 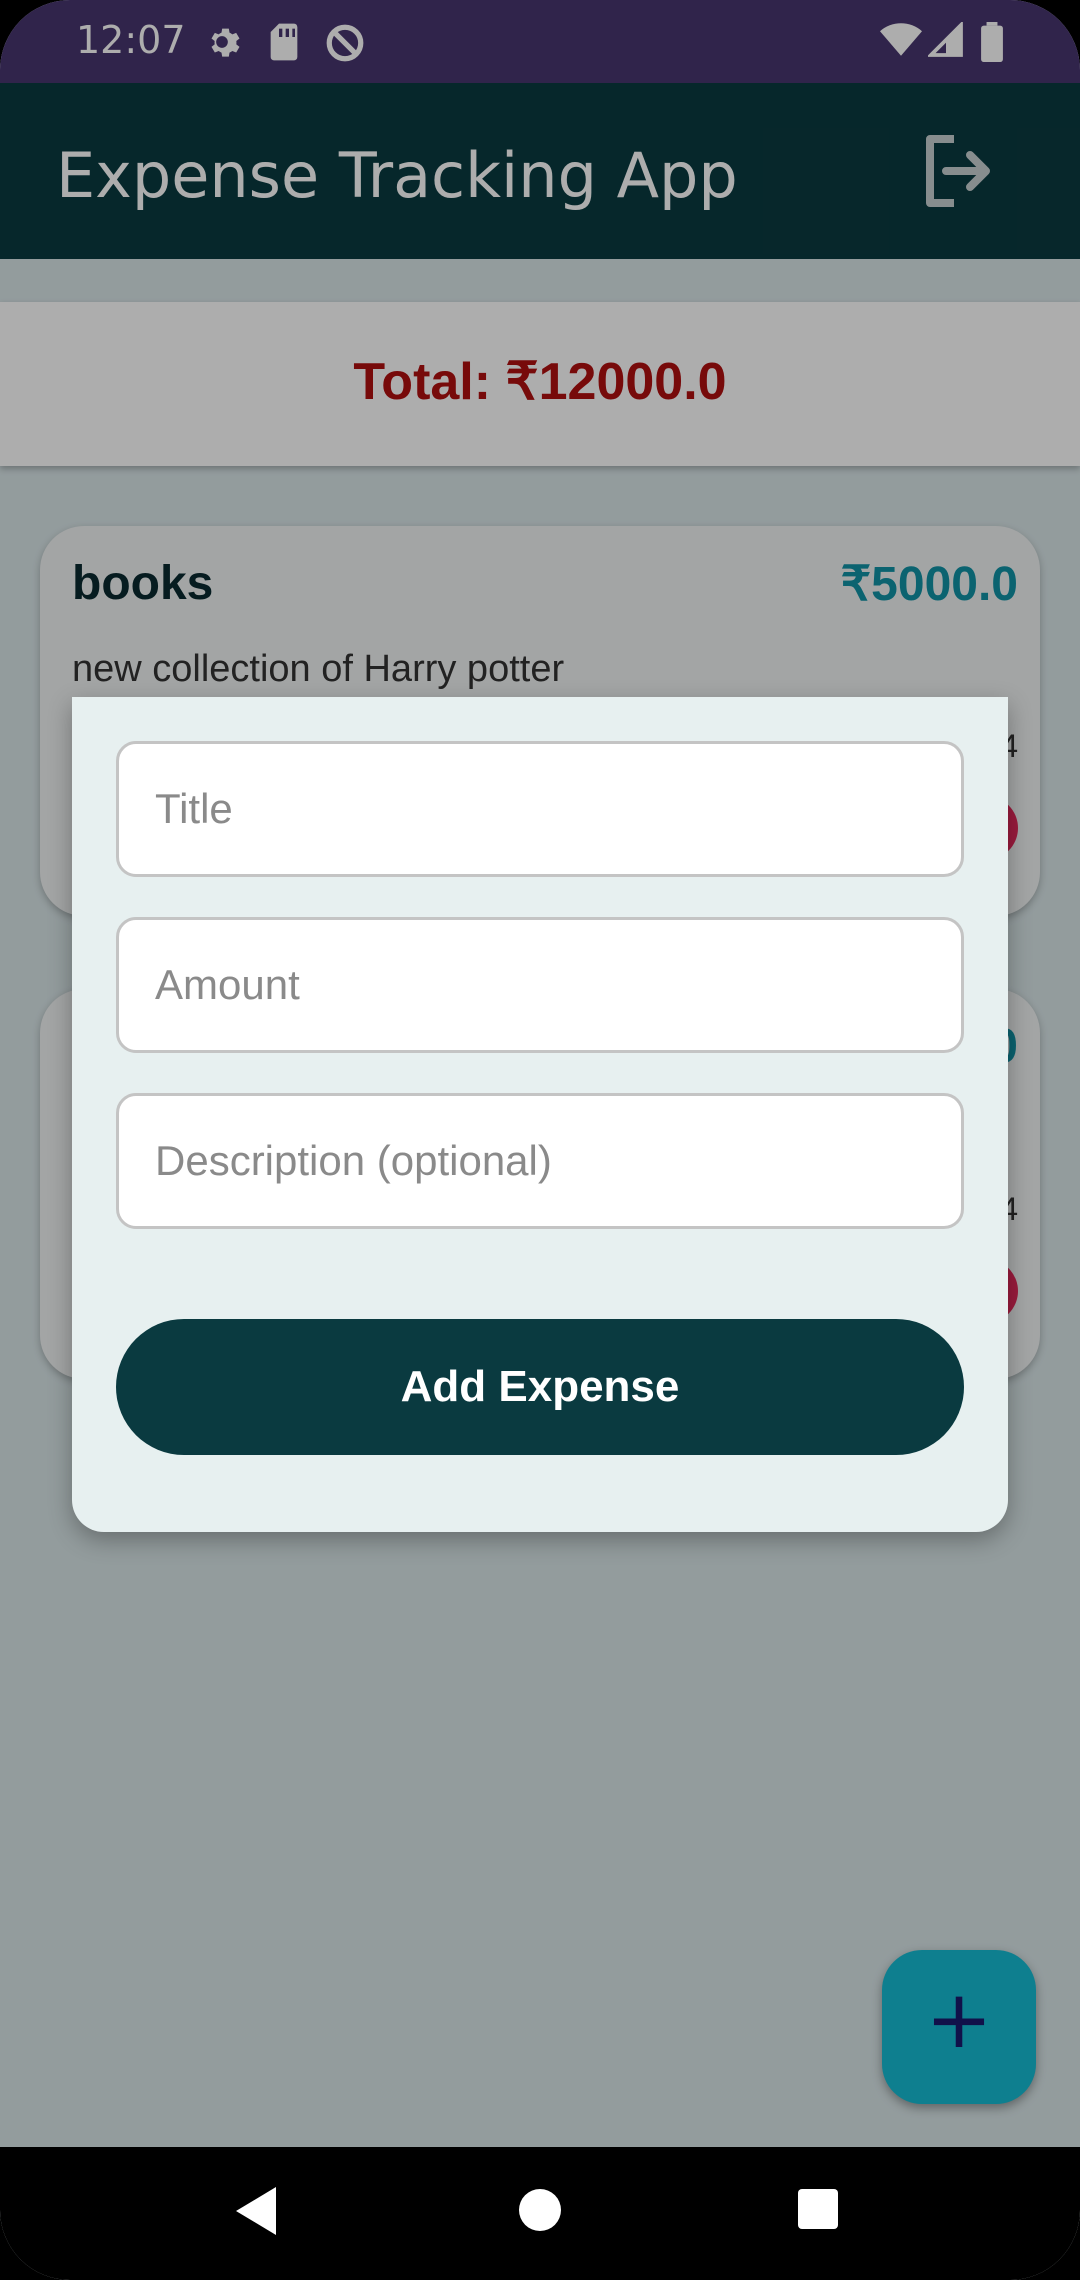 I want to click on amount-input, so click(x=540, y=985).